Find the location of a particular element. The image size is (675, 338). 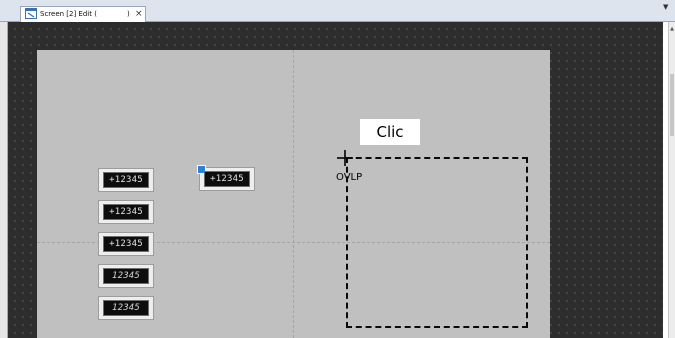

tab-title-suffix: ) is located at coordinates (128, 14).